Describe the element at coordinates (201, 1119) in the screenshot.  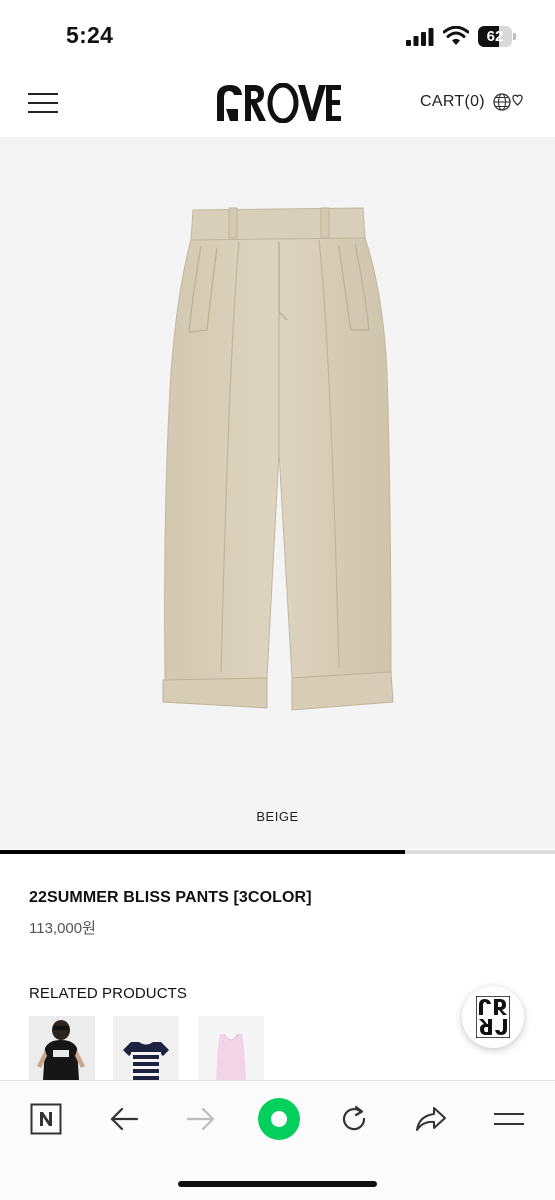
I see `forward-arrow-icon` at that location.